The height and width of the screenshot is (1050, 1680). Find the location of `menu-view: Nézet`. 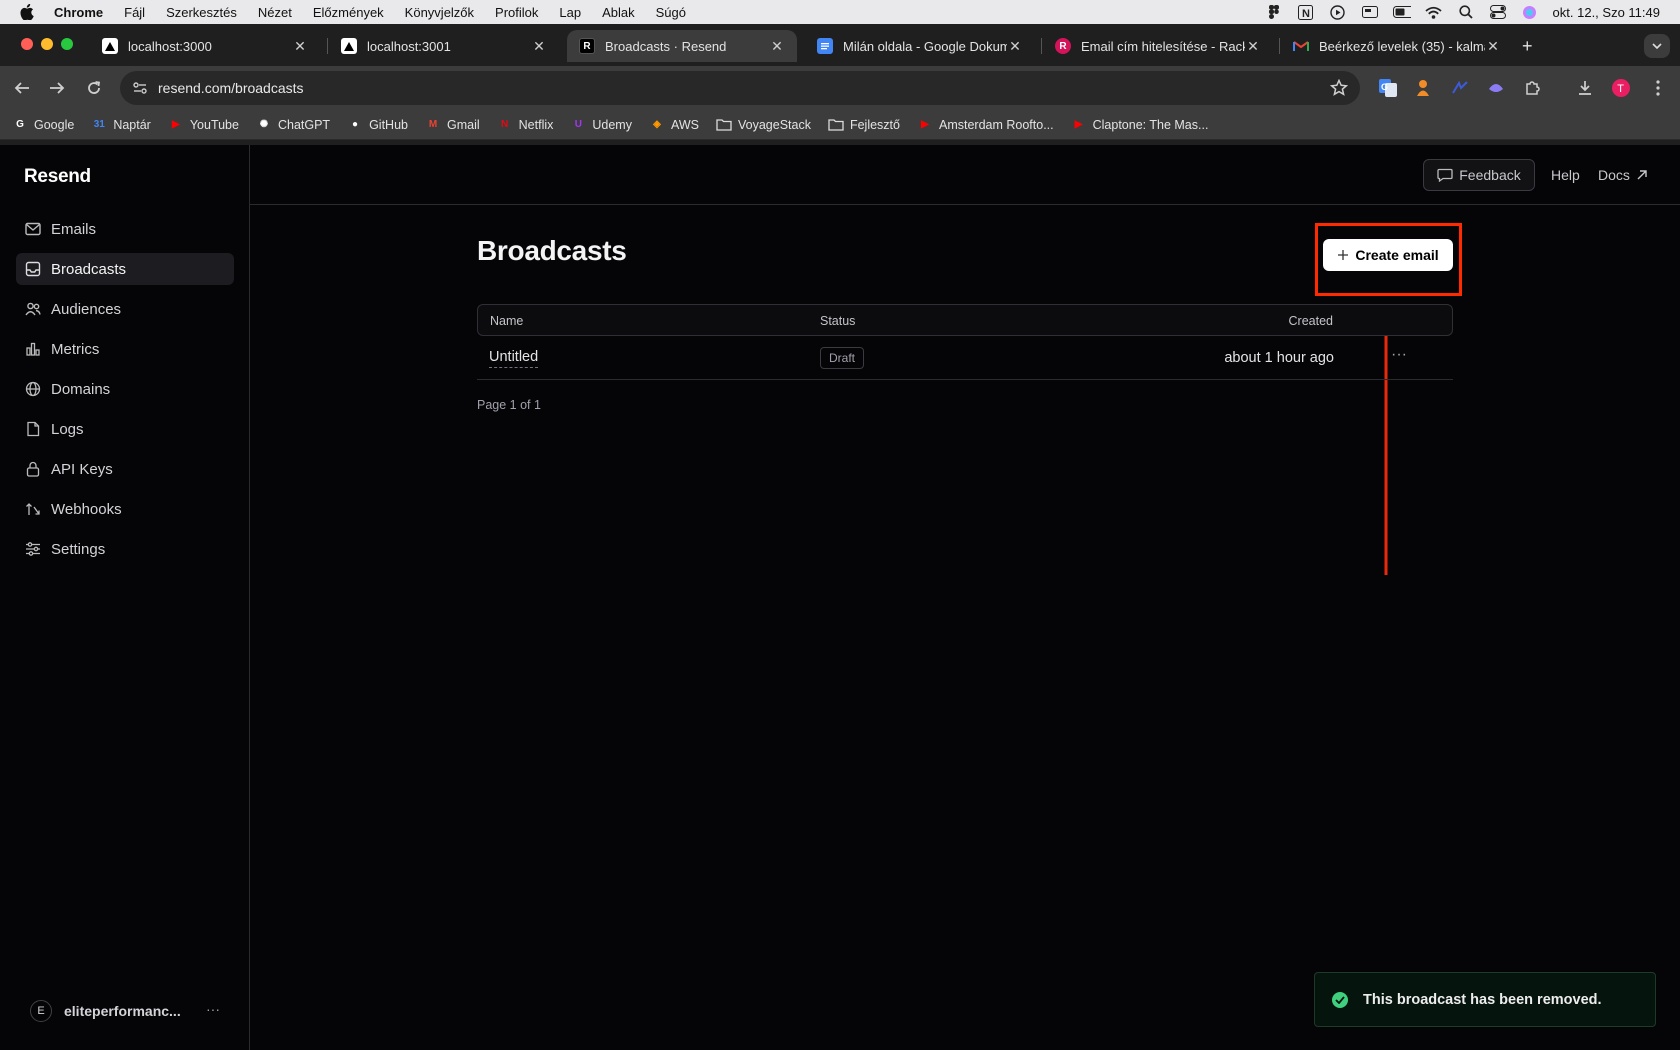

menu-view: Nézet is located at coordinates (275, 12).